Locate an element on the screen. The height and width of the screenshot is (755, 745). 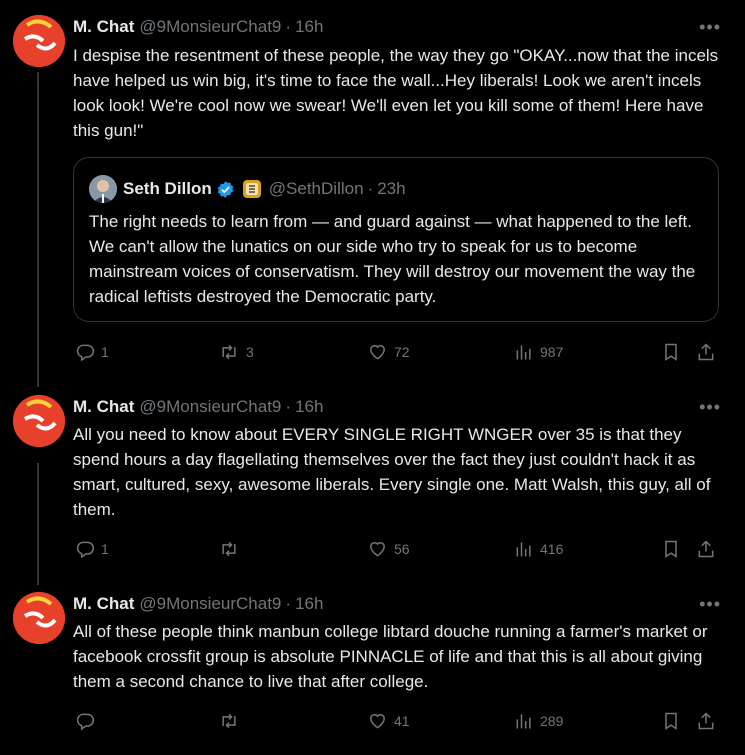
tweet-actions: 1 3 72 987 is located at coordinates (398, 352).